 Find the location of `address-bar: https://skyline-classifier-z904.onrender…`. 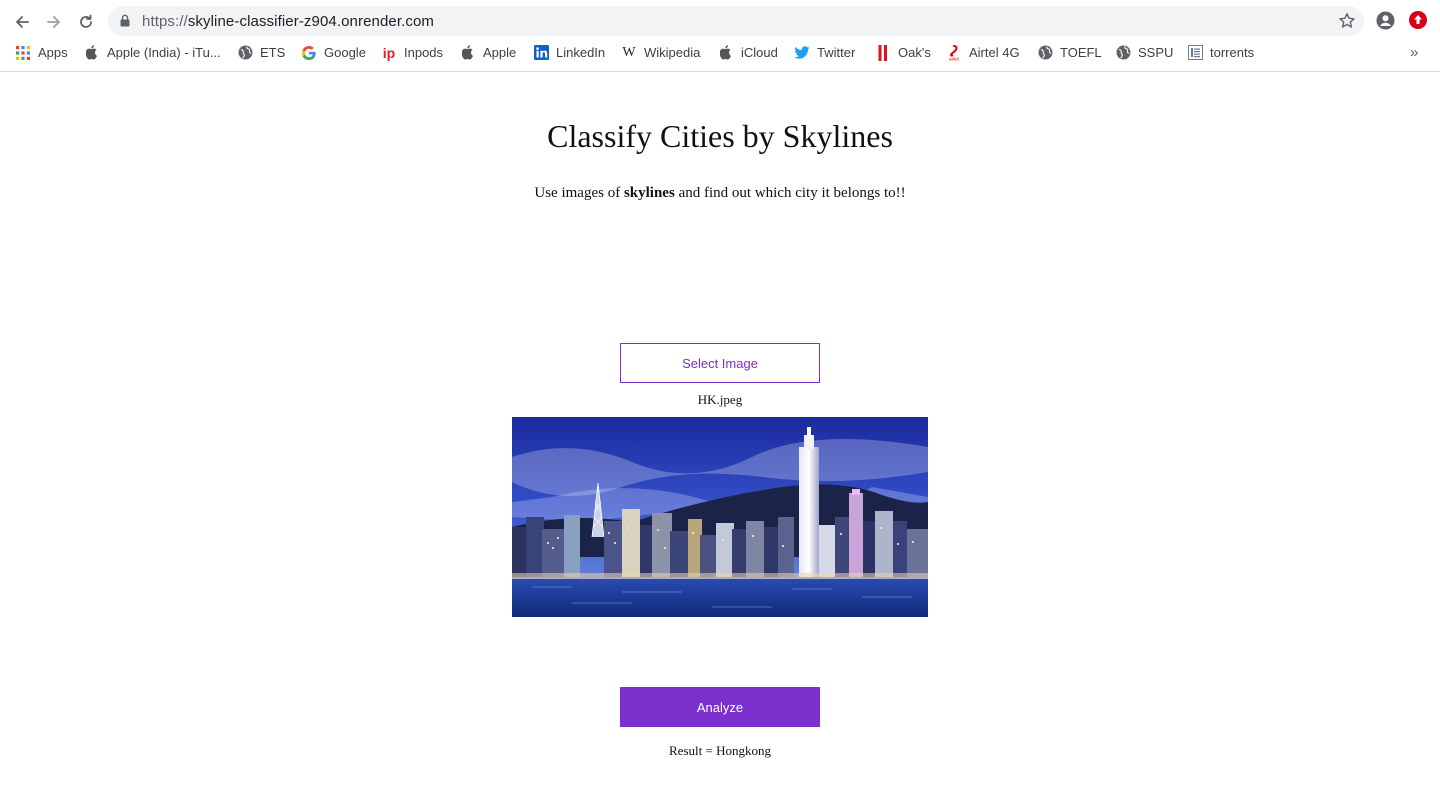

address-bar: https://skyline-classifier-z904.onrender… is located at coordinates (736, 21).